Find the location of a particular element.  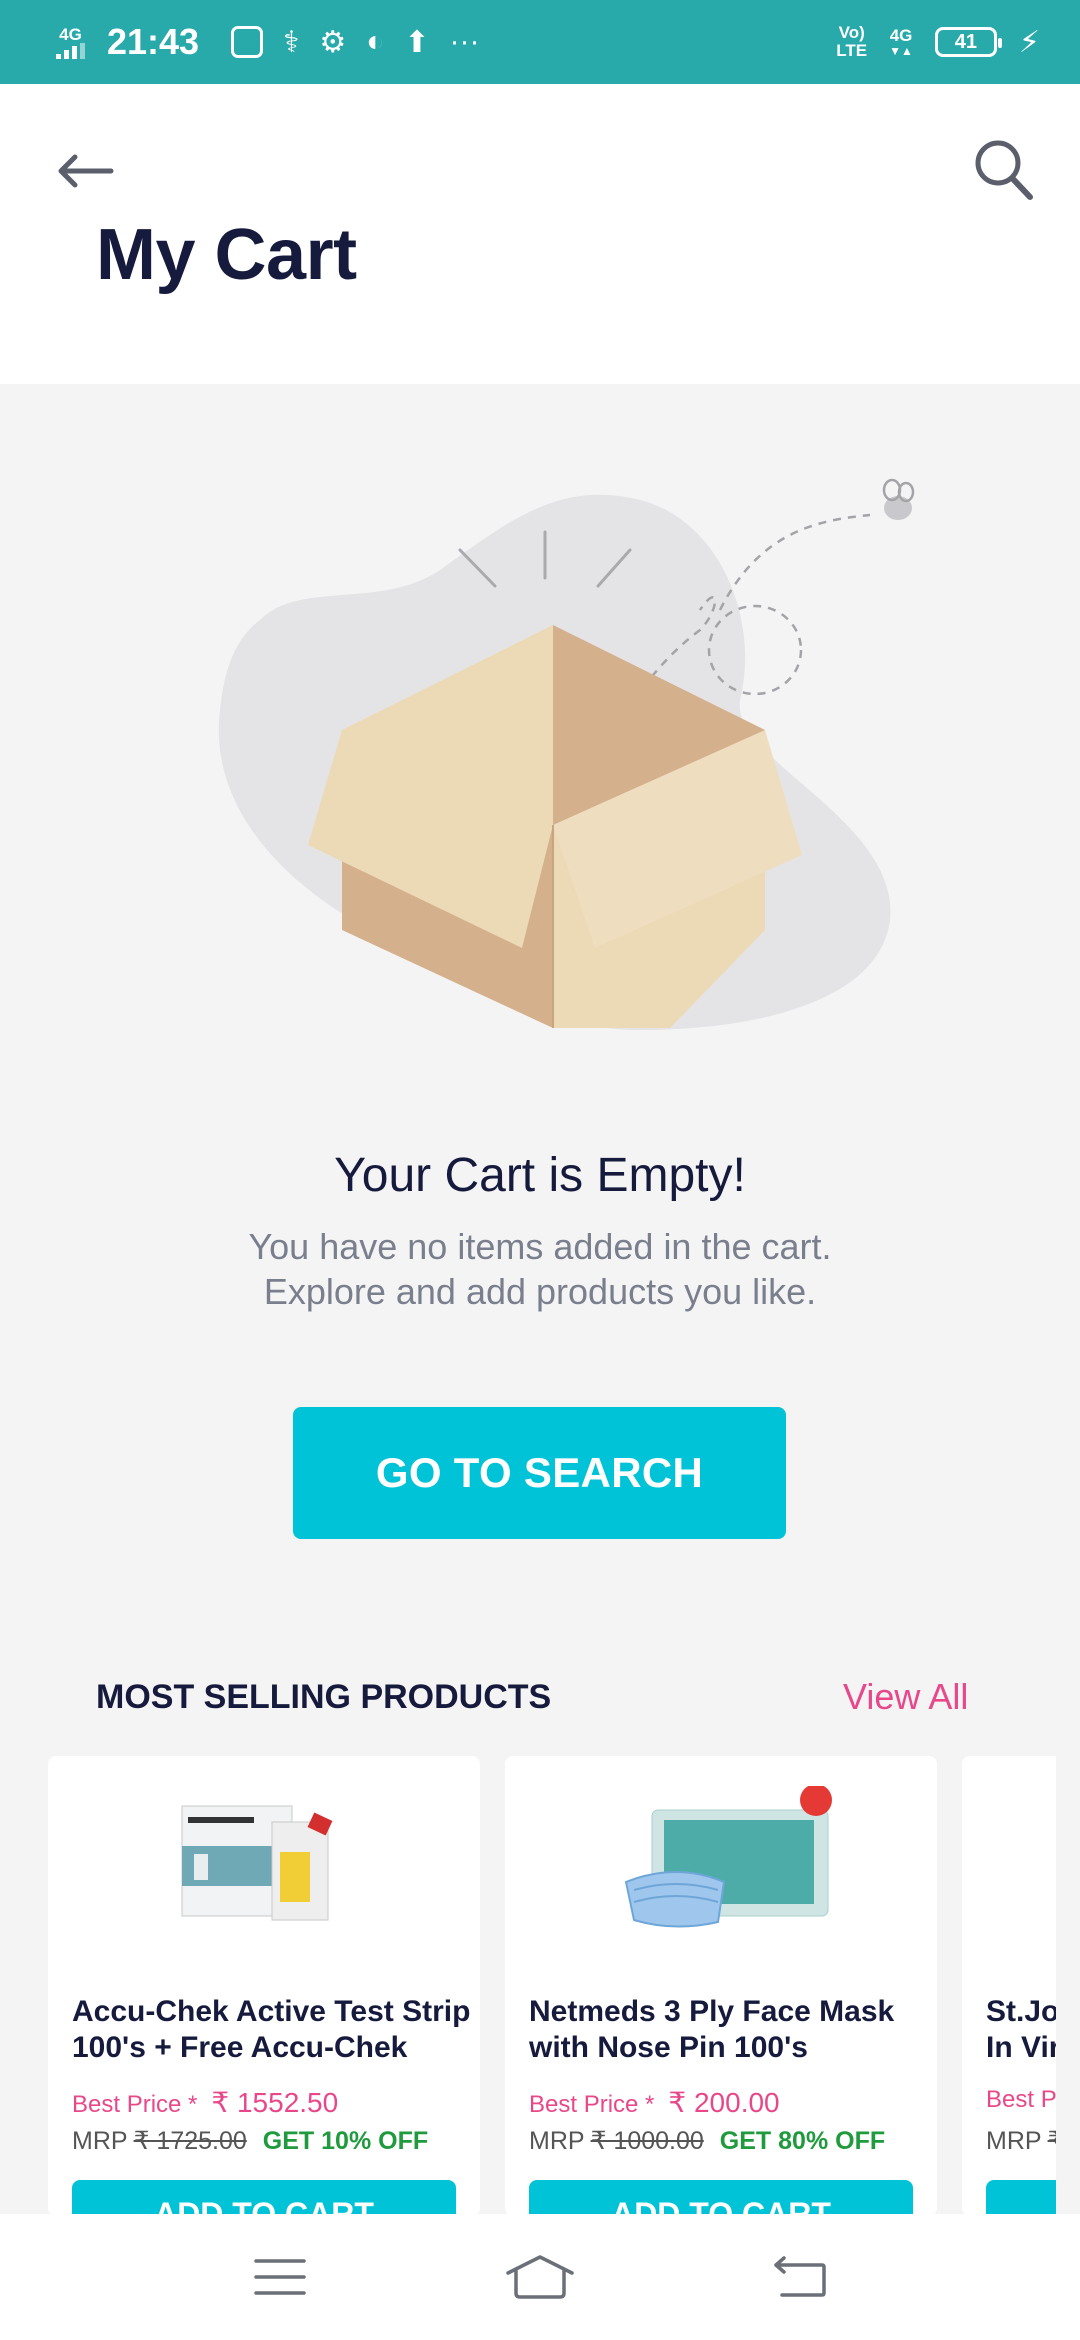

back-nav-icon is located at coordinates (800, 2276).